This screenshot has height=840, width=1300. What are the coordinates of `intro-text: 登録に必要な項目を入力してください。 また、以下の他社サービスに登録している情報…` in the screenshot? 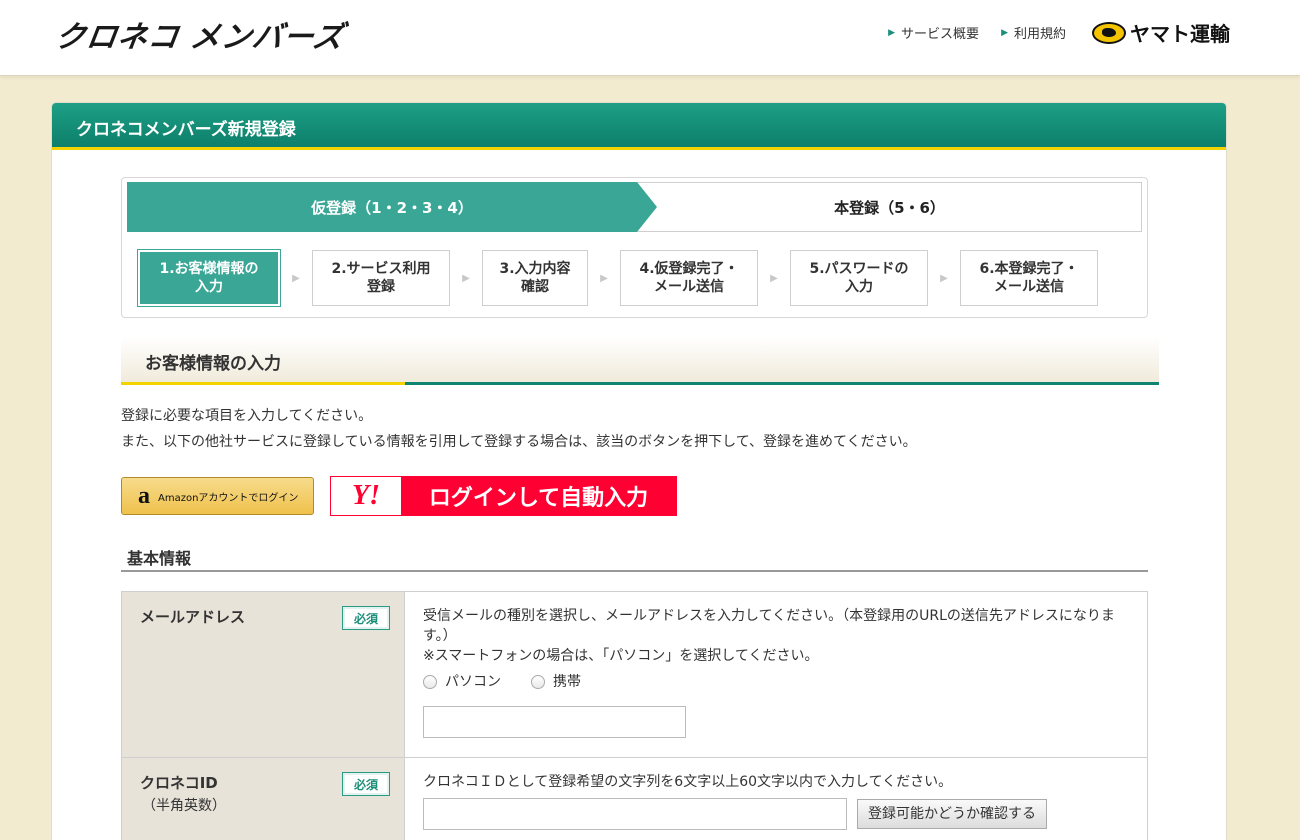 It's located at (519, 429).